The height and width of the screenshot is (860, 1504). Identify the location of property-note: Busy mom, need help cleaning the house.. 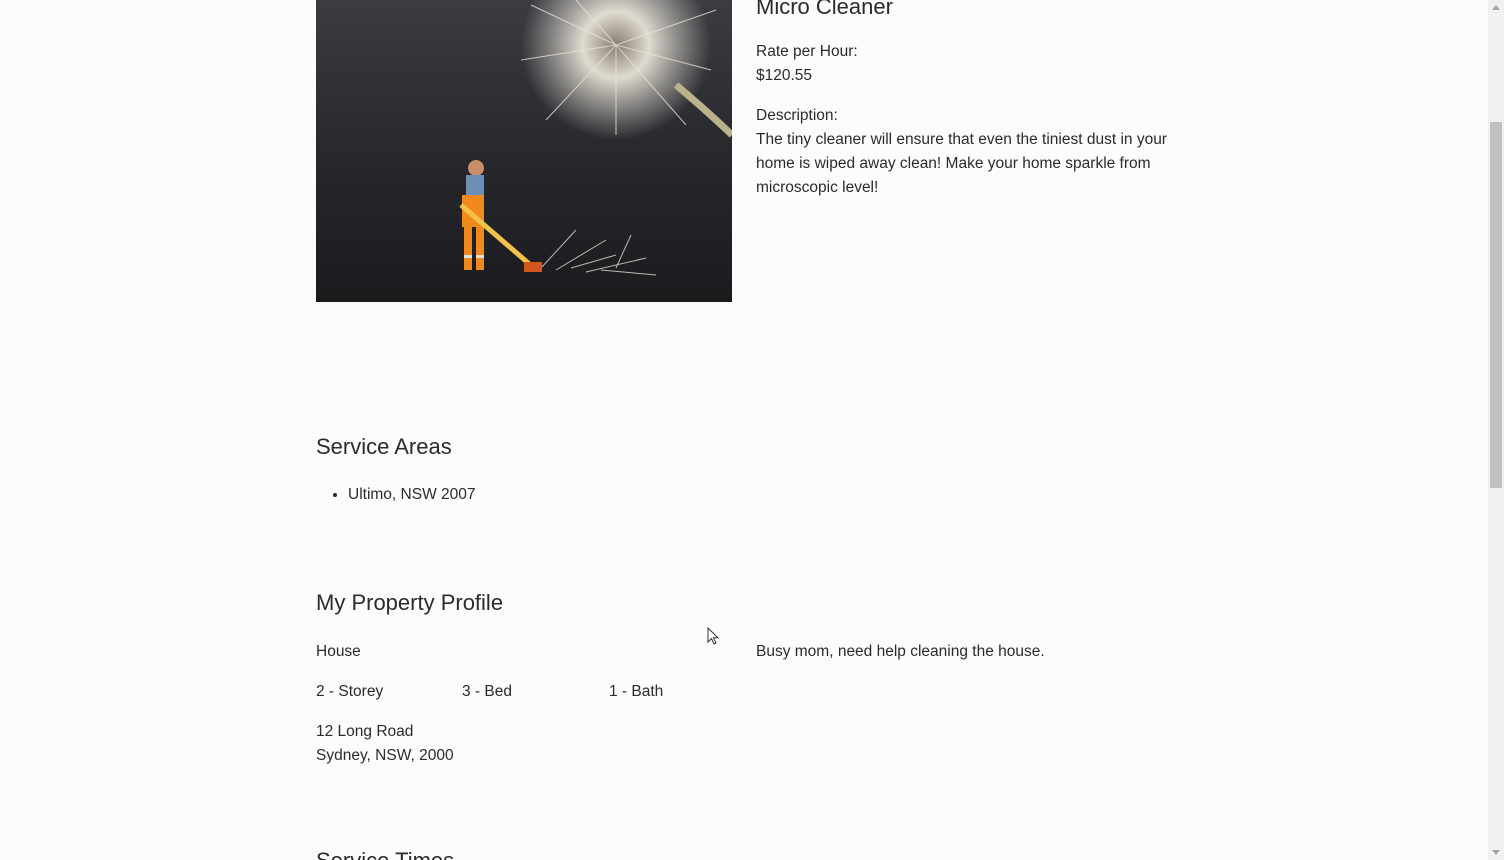
(900, 651).